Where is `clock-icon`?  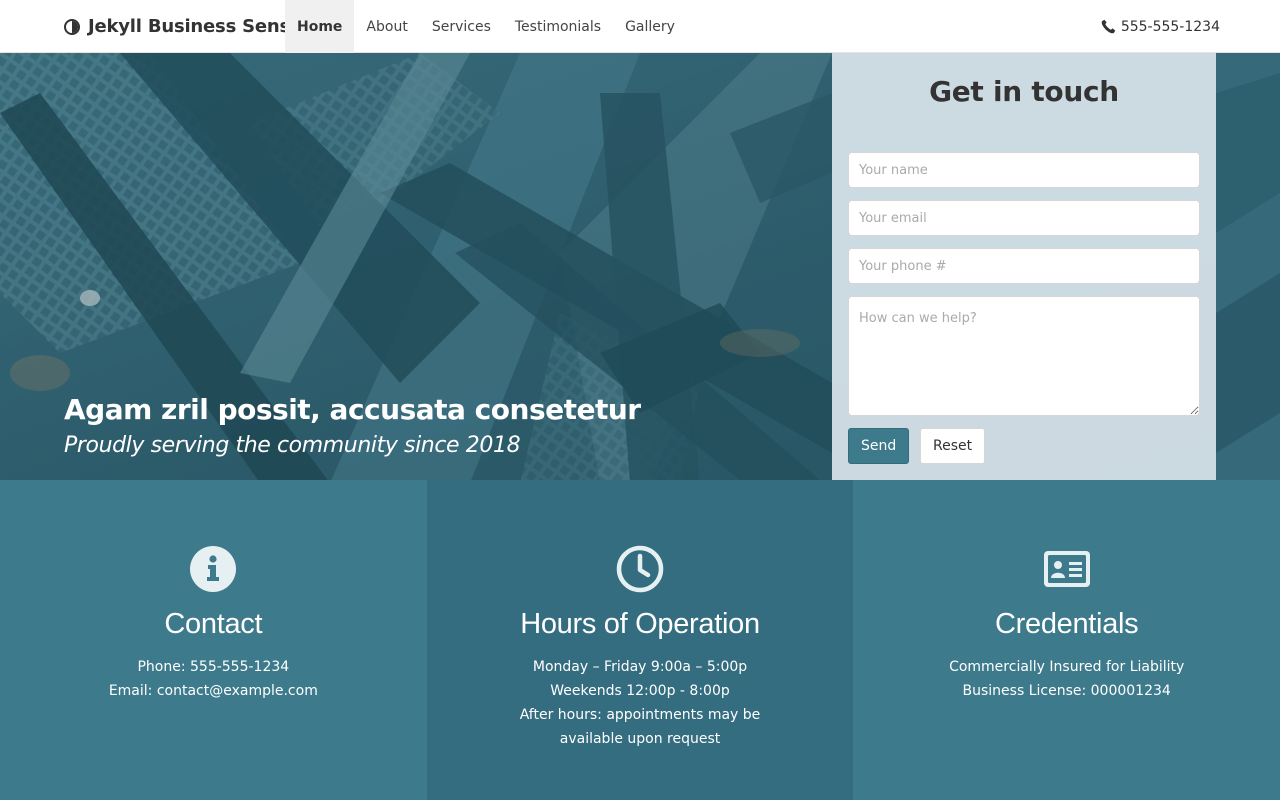
clock-icon is located at coordinates (640, 569).